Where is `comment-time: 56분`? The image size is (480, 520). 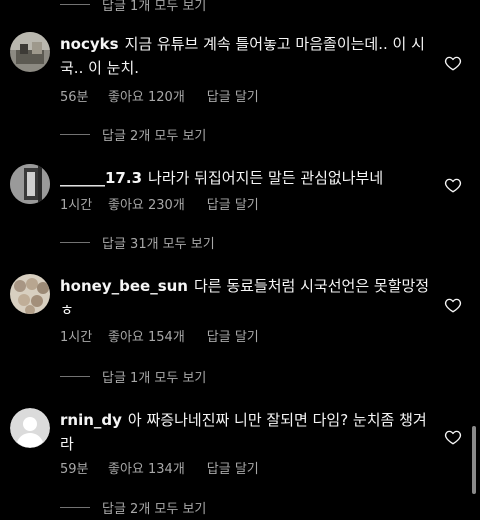
comment-time: 56분 is located at coordinates (74, 97).